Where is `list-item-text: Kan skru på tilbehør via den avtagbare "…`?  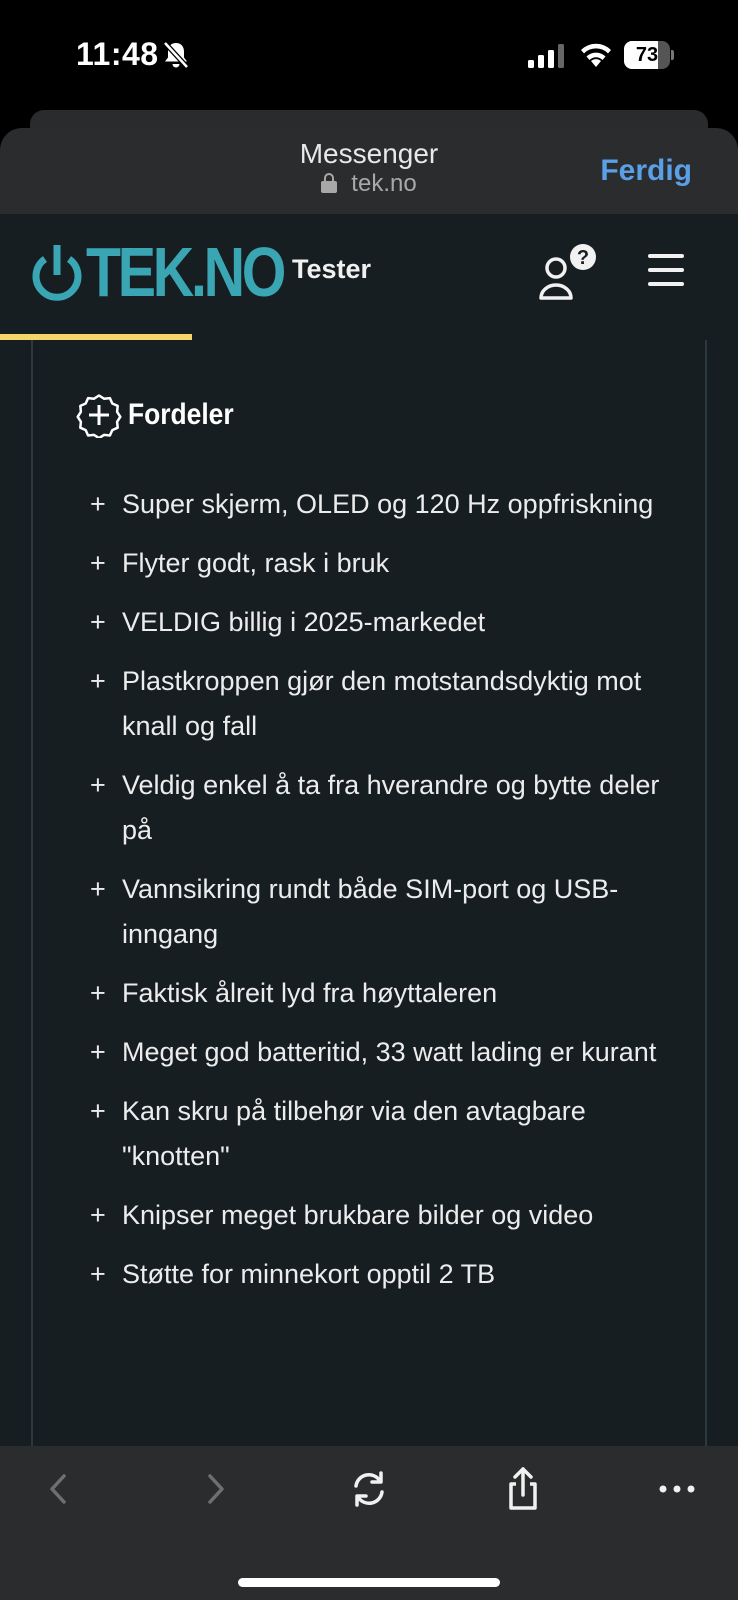
list-item-text: Kan skru på tilbehør via den avtagbare "… is located at coordinates (354, 1133).